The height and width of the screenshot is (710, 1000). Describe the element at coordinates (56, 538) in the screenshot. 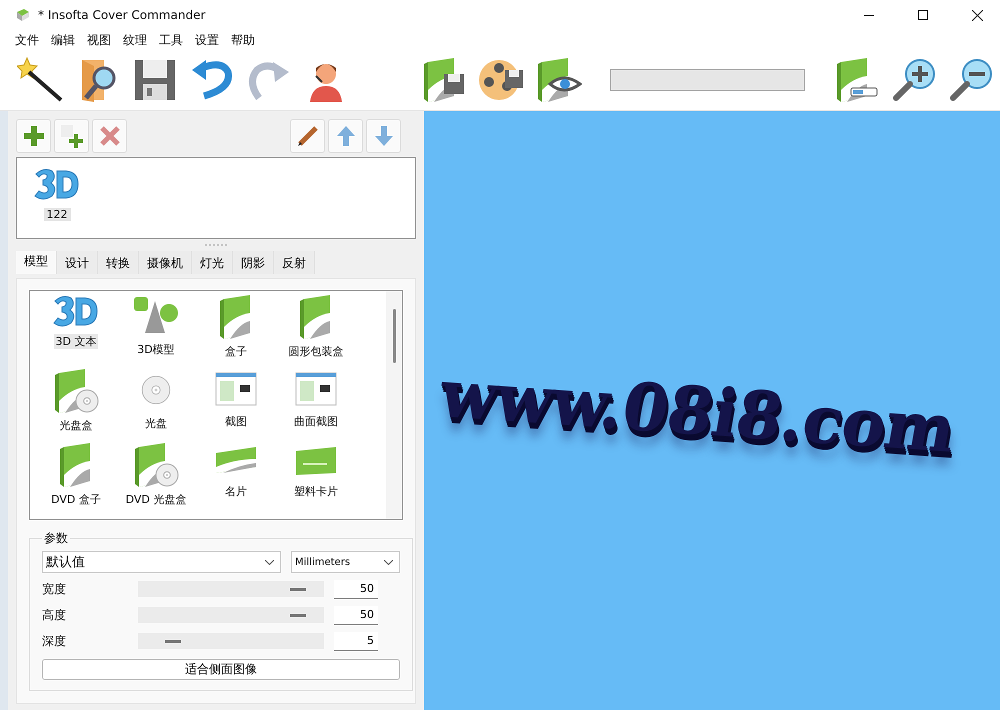

I see `group-title: 参数` at that location.